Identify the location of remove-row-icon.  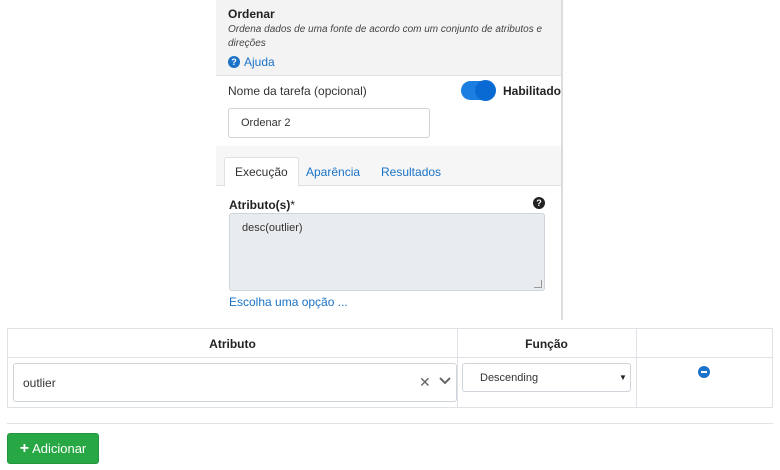
(704, 372).